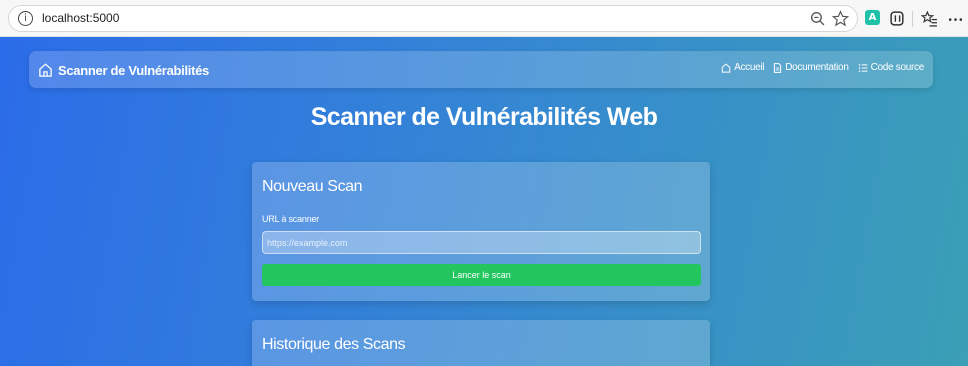 Image resolution: width=968 pixels, height=366 pixels. Describe the element at coordinates (817, 67) in the screenshot. I see `nav-link-label: Documentation` at that location.